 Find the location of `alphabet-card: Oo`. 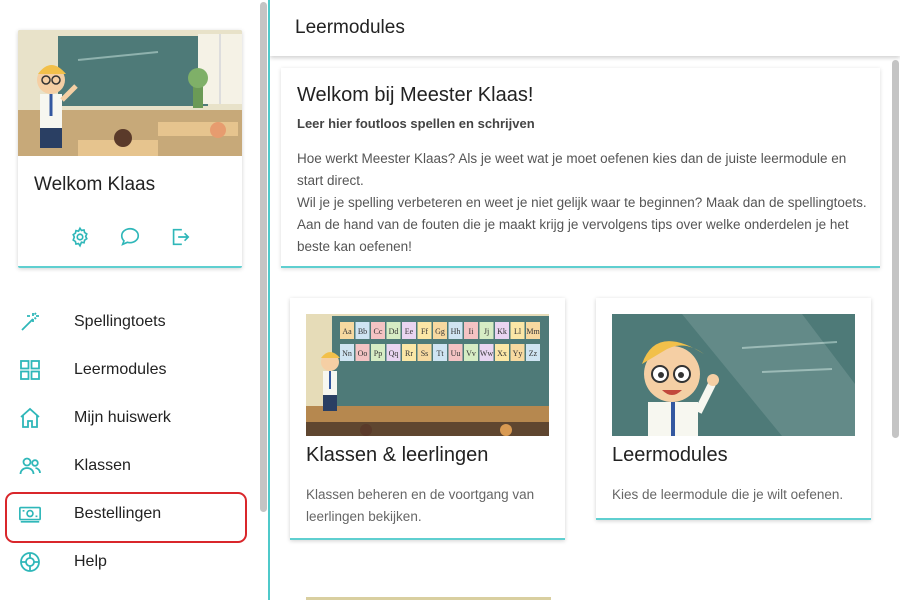

alphabet-card: Oo is located at coordinates (362, 352).